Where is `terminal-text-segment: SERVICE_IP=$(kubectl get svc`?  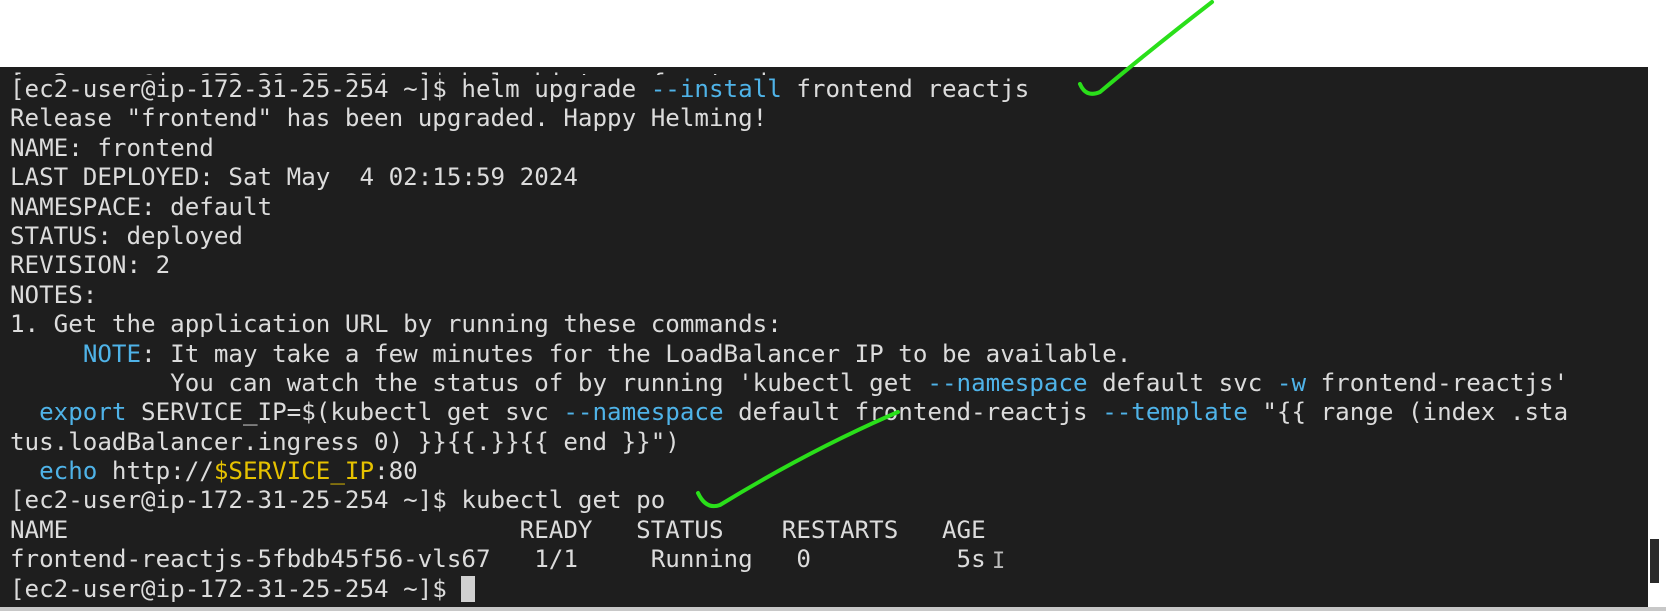 terminal-text-segment: SERVICE_IP=$(kubectl get svc is located at coordinates (345, 412).